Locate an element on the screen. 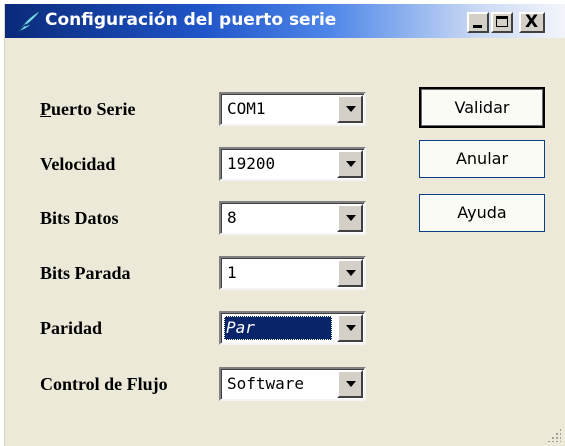 The image size is (565, 446). port-label: Puerto Serie is located at coordinates (87, 109).